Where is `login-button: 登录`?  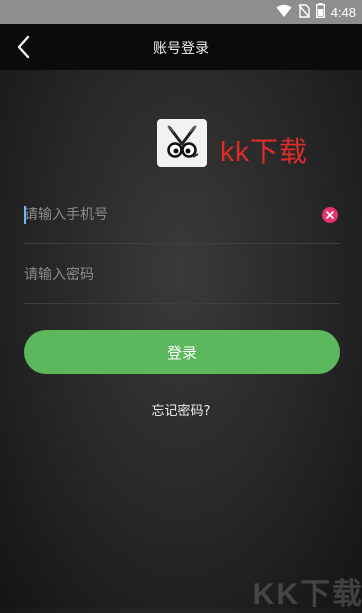
login-button: 登录 is located at coordinates (182, 352).